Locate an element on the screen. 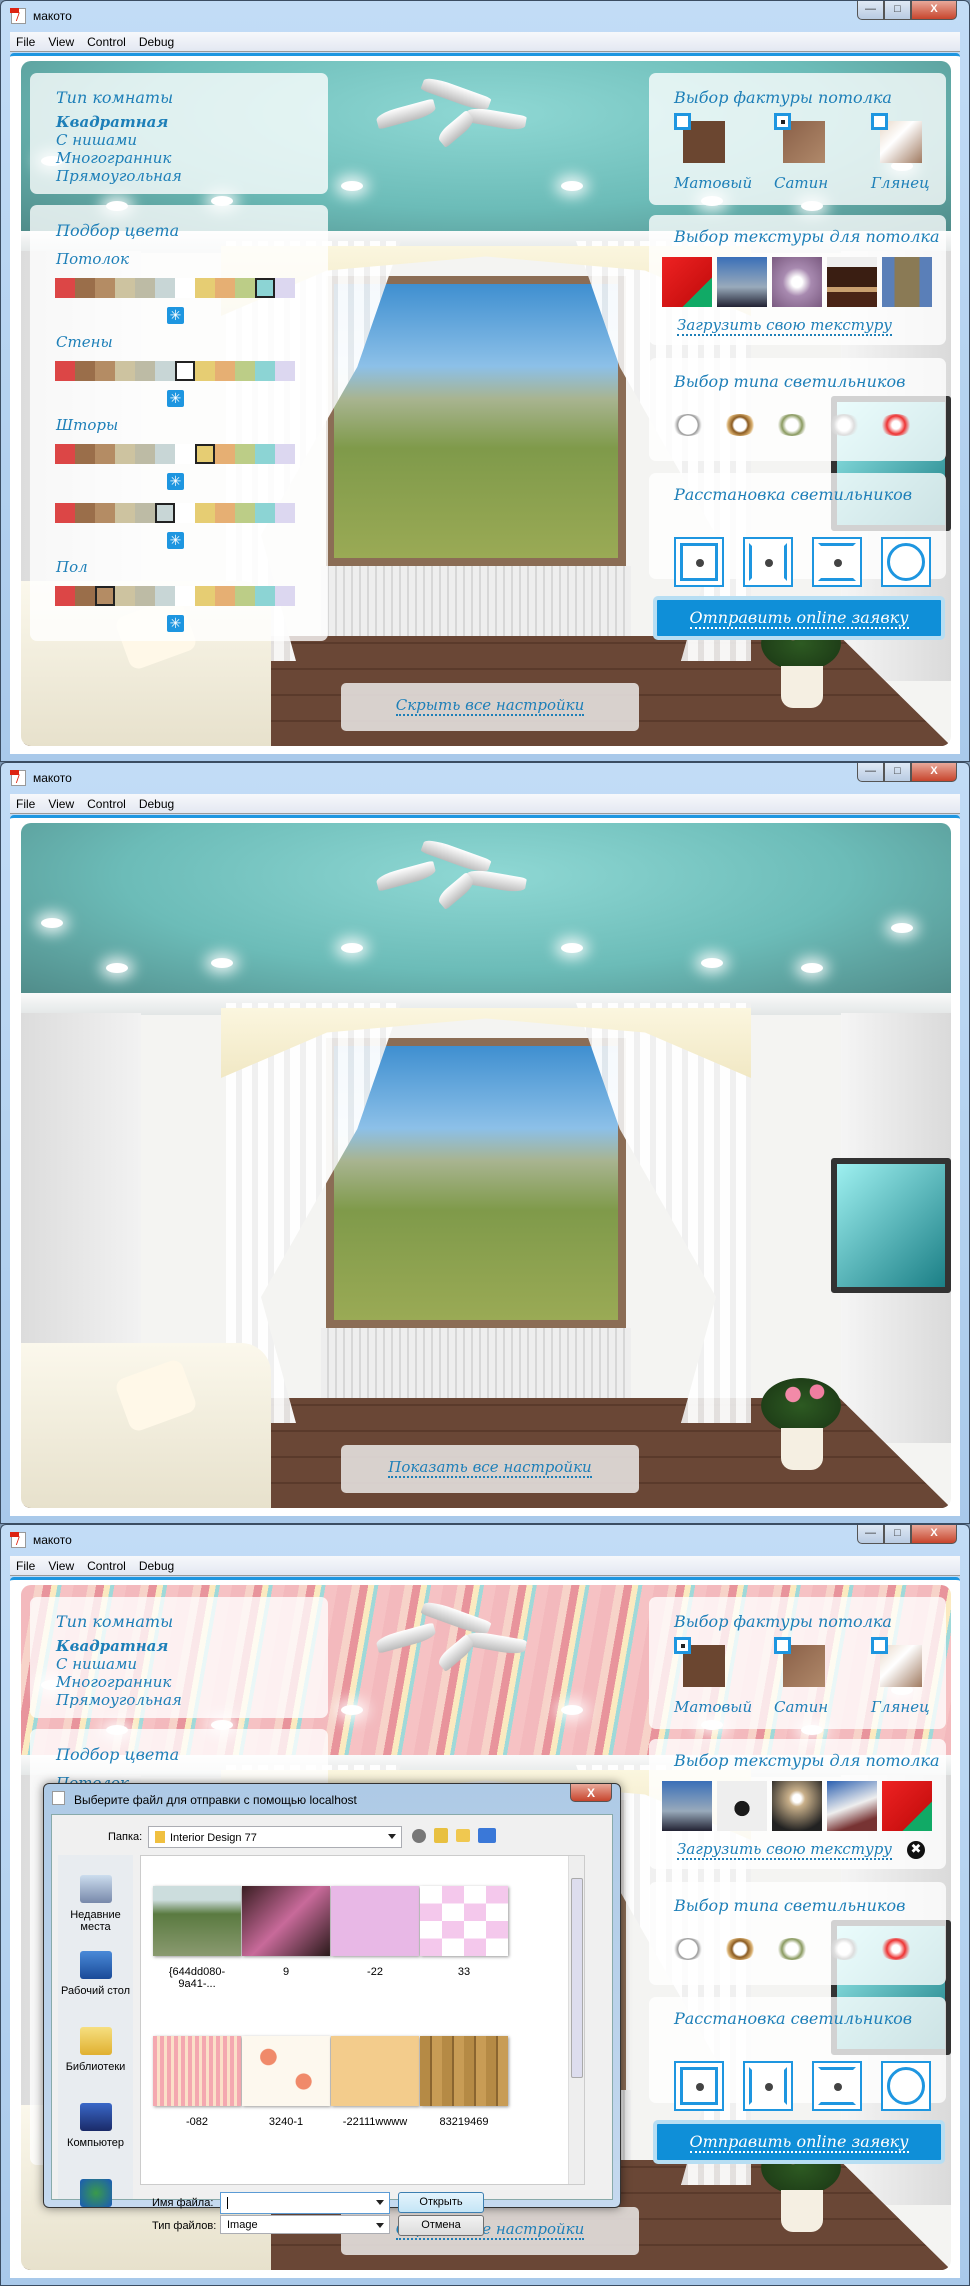  lamp-star-flower is located at coordinates (792, 1949).